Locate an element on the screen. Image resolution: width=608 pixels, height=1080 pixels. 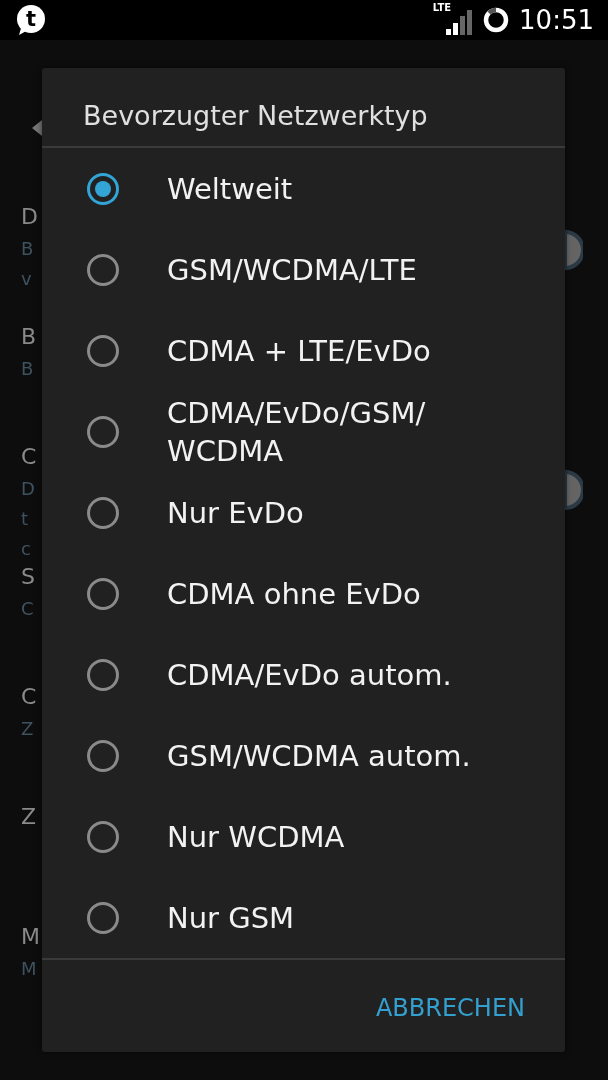
setting-summary: C is located at coordinates (27, 609).